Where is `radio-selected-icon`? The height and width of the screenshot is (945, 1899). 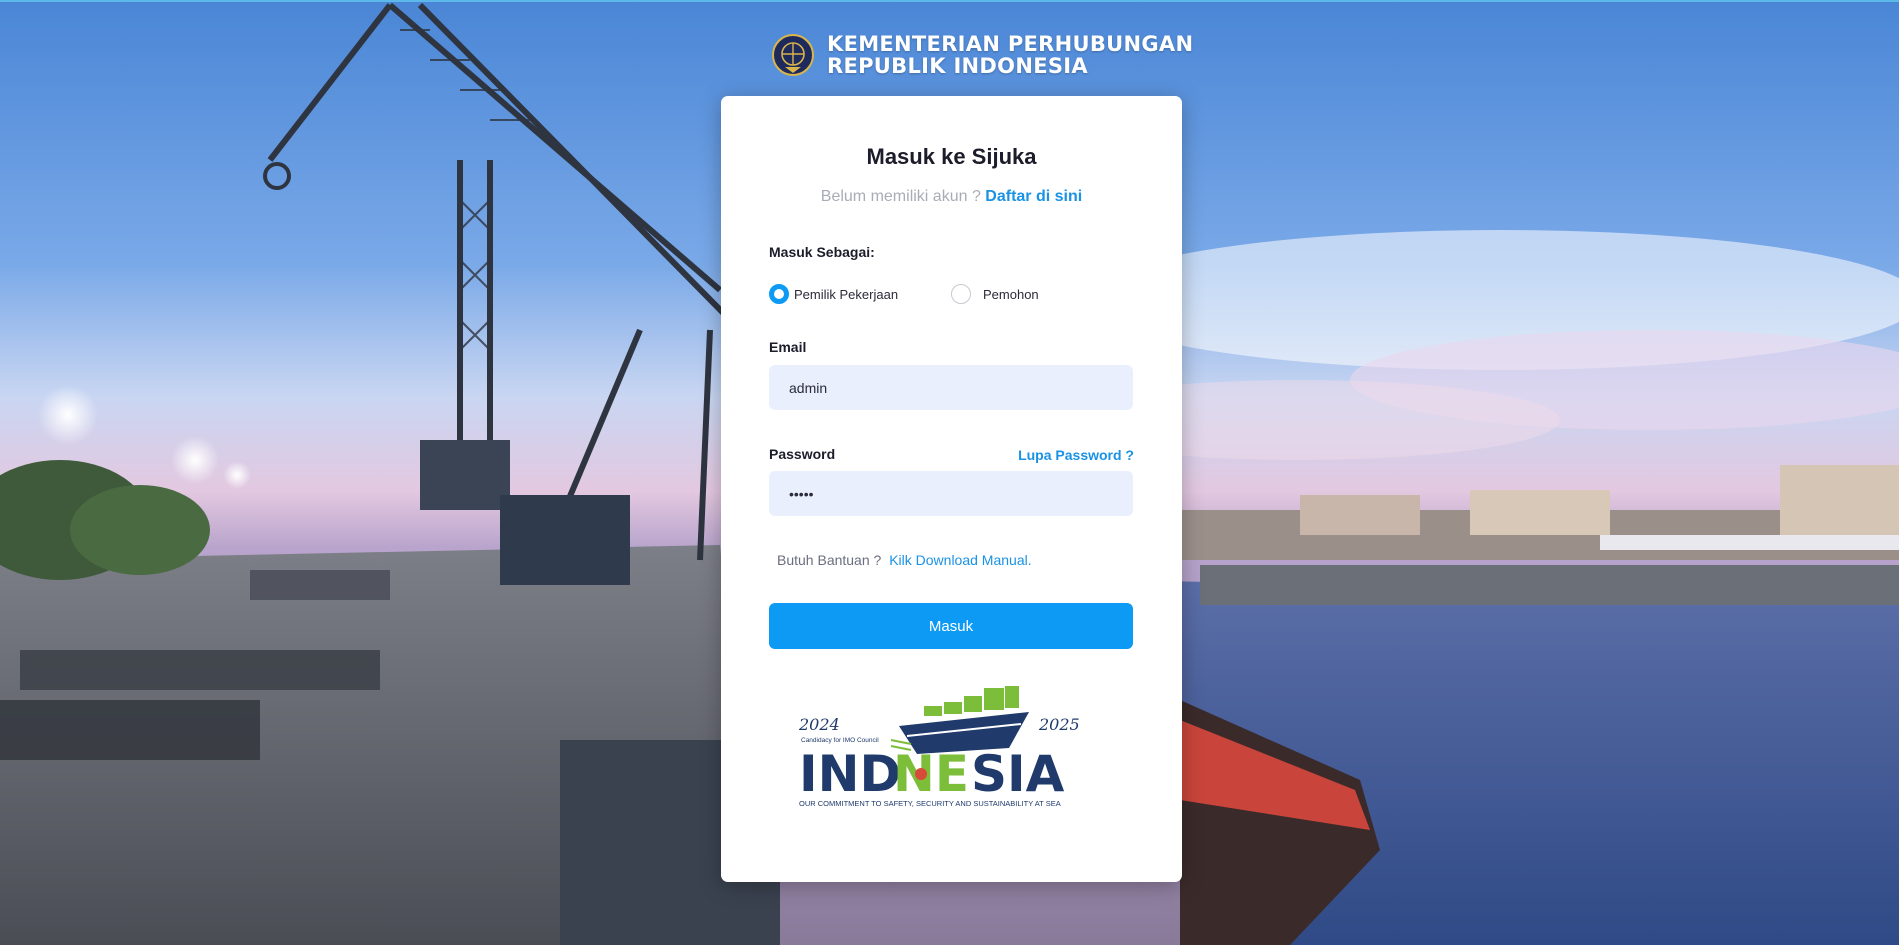
radio-selected-icon is located at coordinates (779, 294).